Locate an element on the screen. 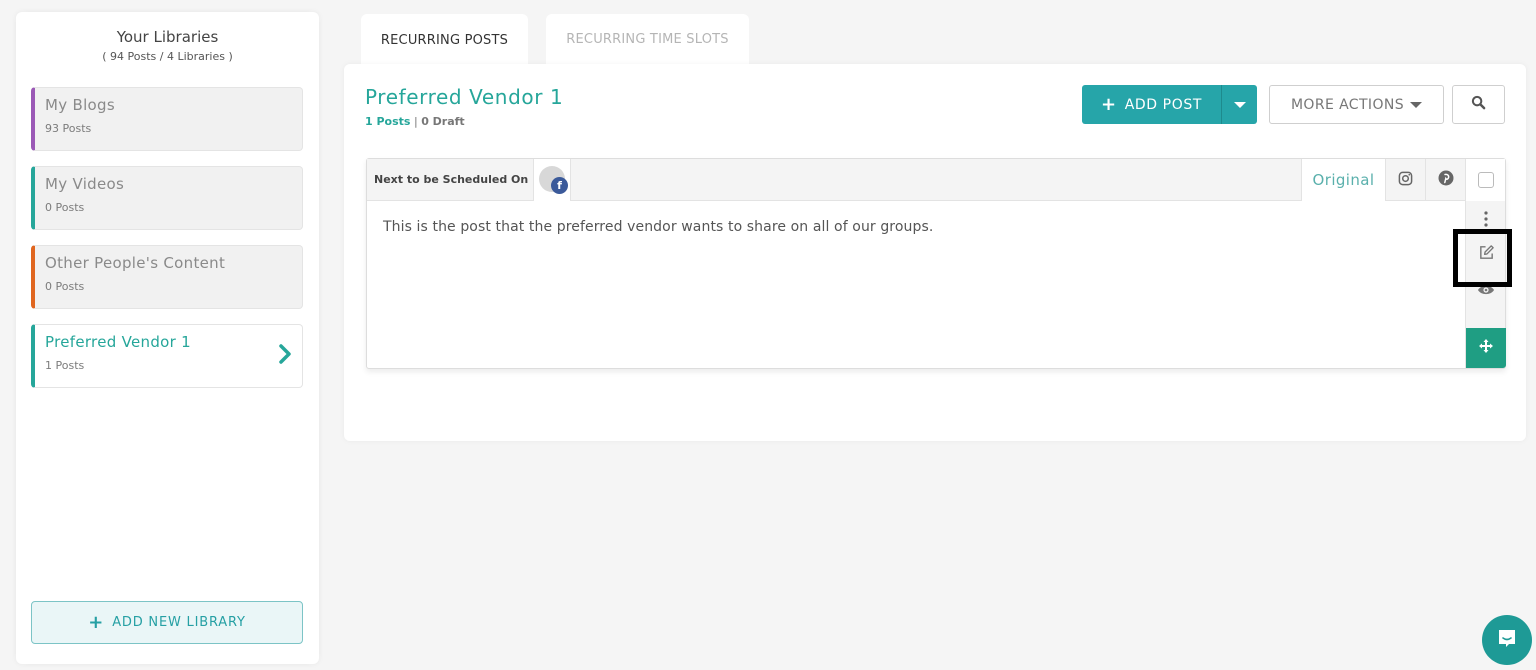 The image size is (1536, 670). library-item-my-videos: My Videos 0 Posts is located at coordinates (167, 198).